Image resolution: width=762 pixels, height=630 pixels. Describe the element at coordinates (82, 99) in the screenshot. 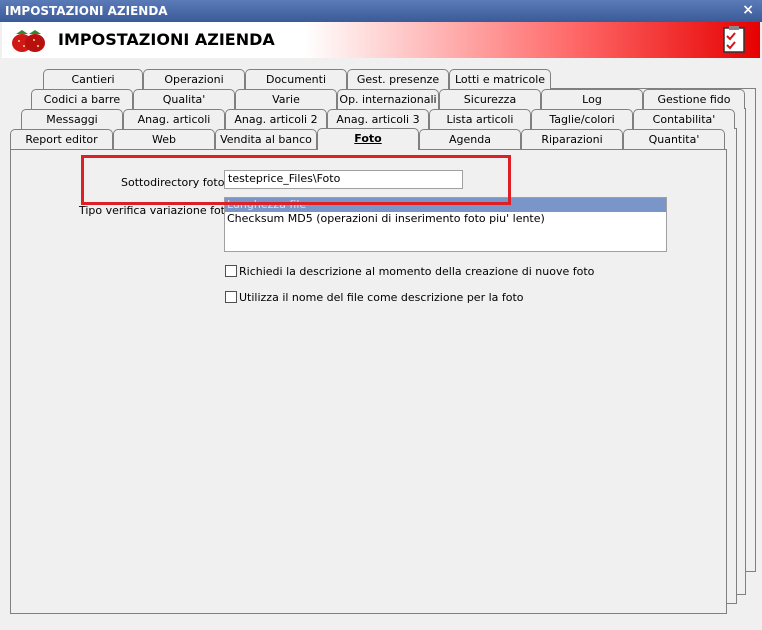

I see `tab-codici-barre: Codici a barre` at that location.